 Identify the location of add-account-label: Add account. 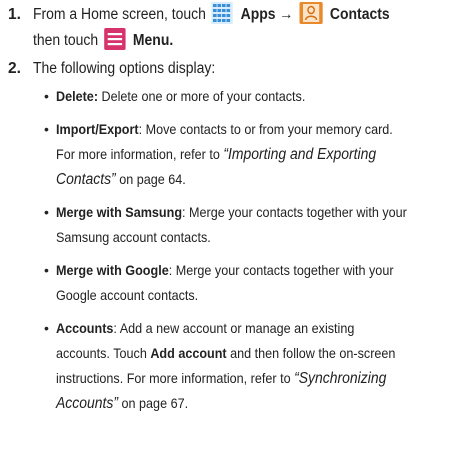
(188, 353).